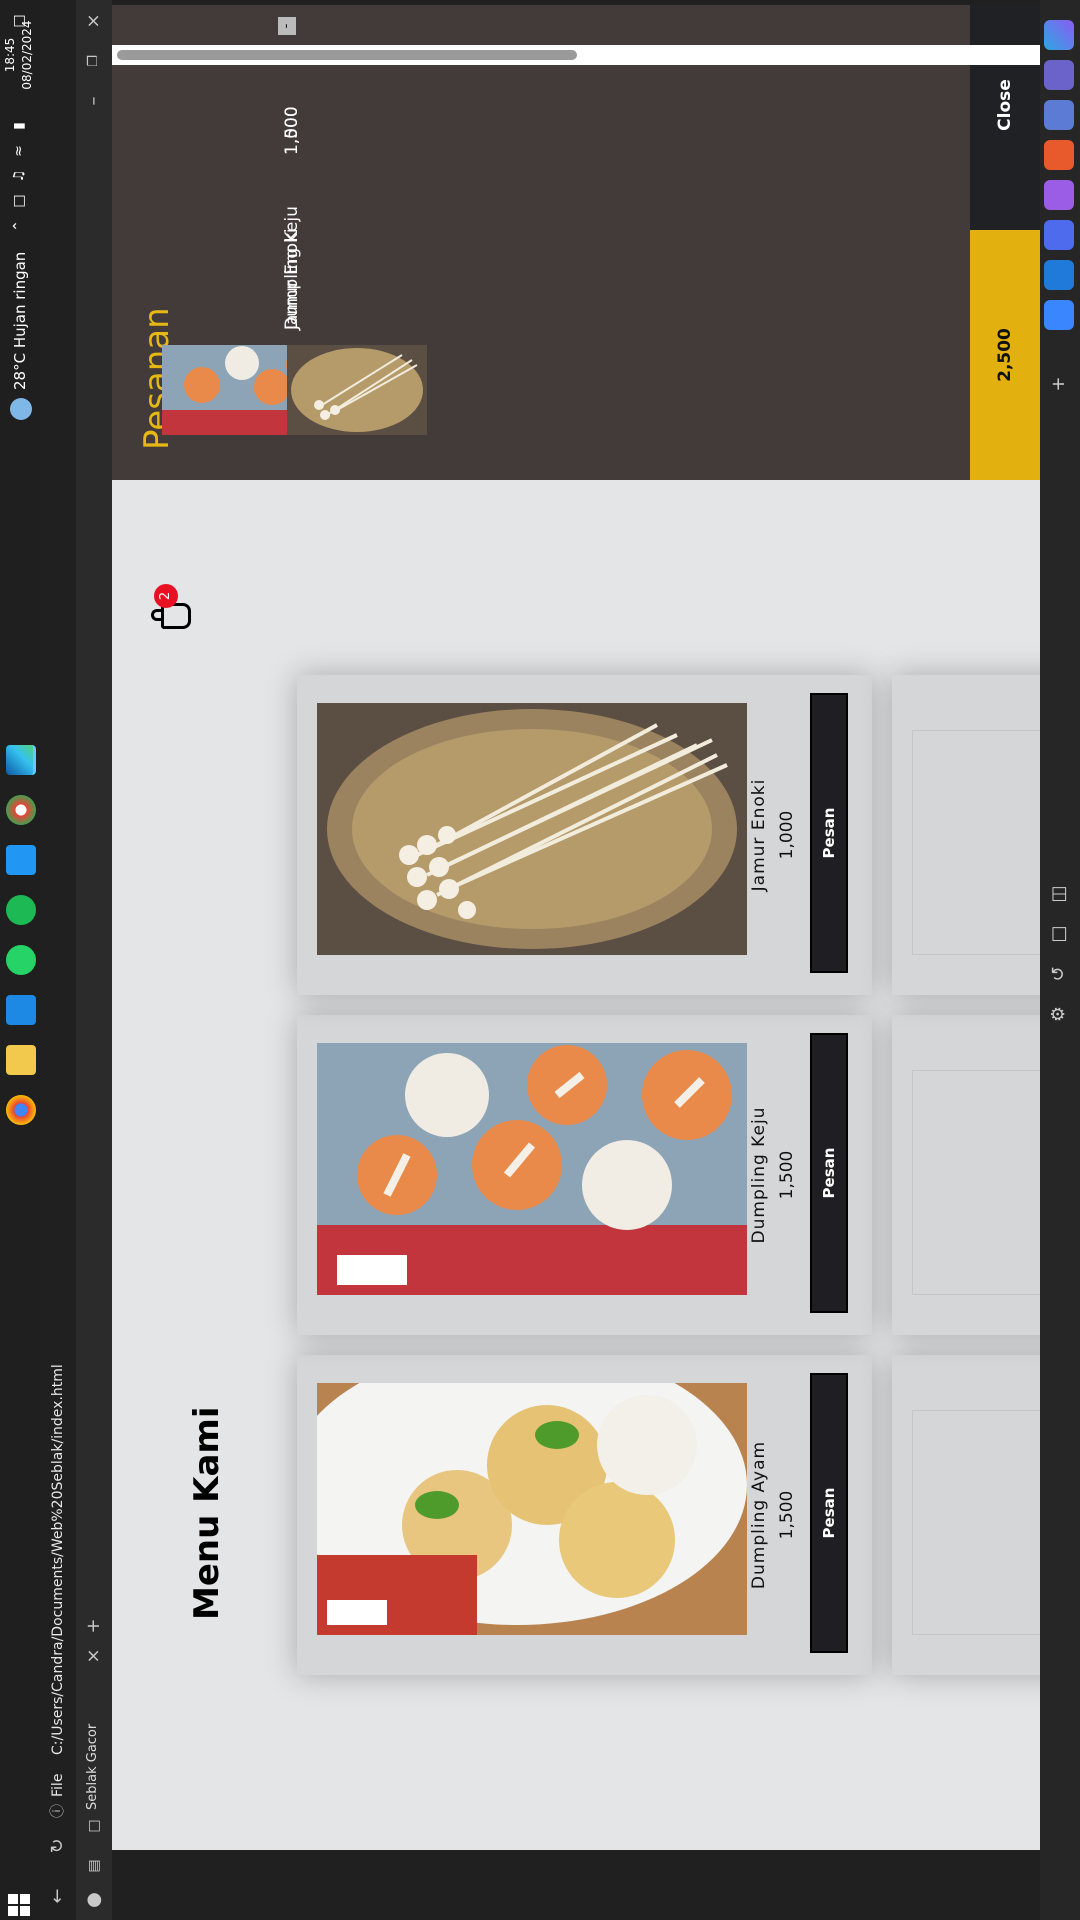 The height and width of the screenshot is (1920, 1080). Describe the element at coordinates (759, 1515) in the screenshot. I see `menu-item-name: Dumpling Ayam` at that location.